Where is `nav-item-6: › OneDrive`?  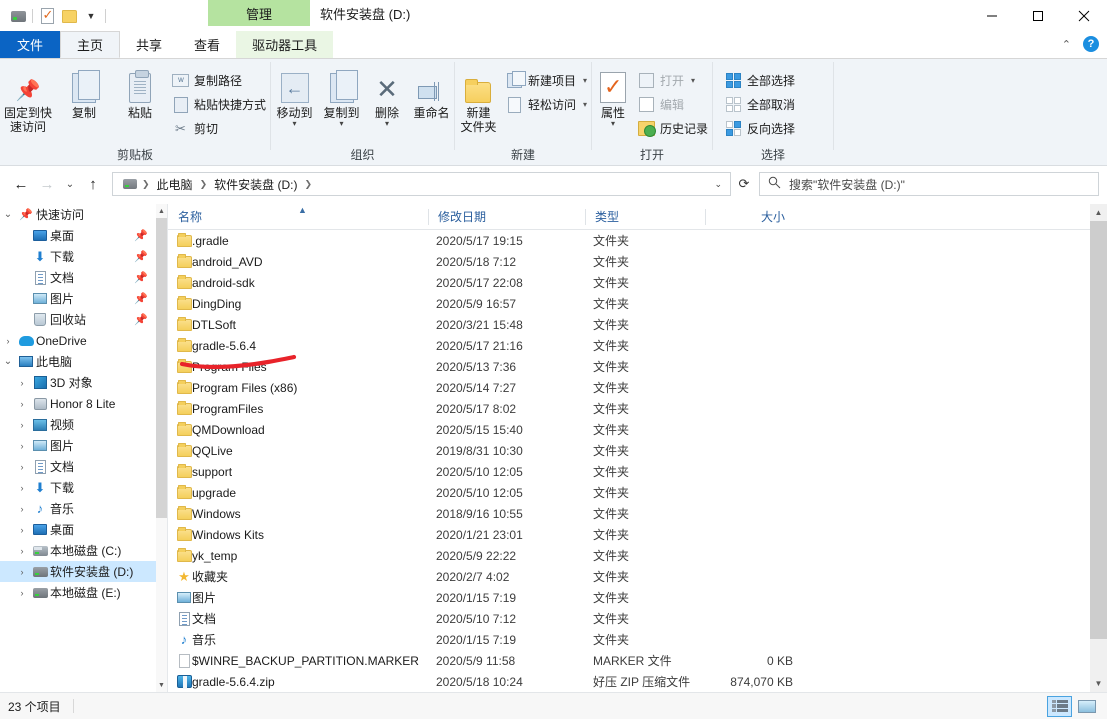 nav-item-6: › OneDrive is located at coordinates (78, 340).